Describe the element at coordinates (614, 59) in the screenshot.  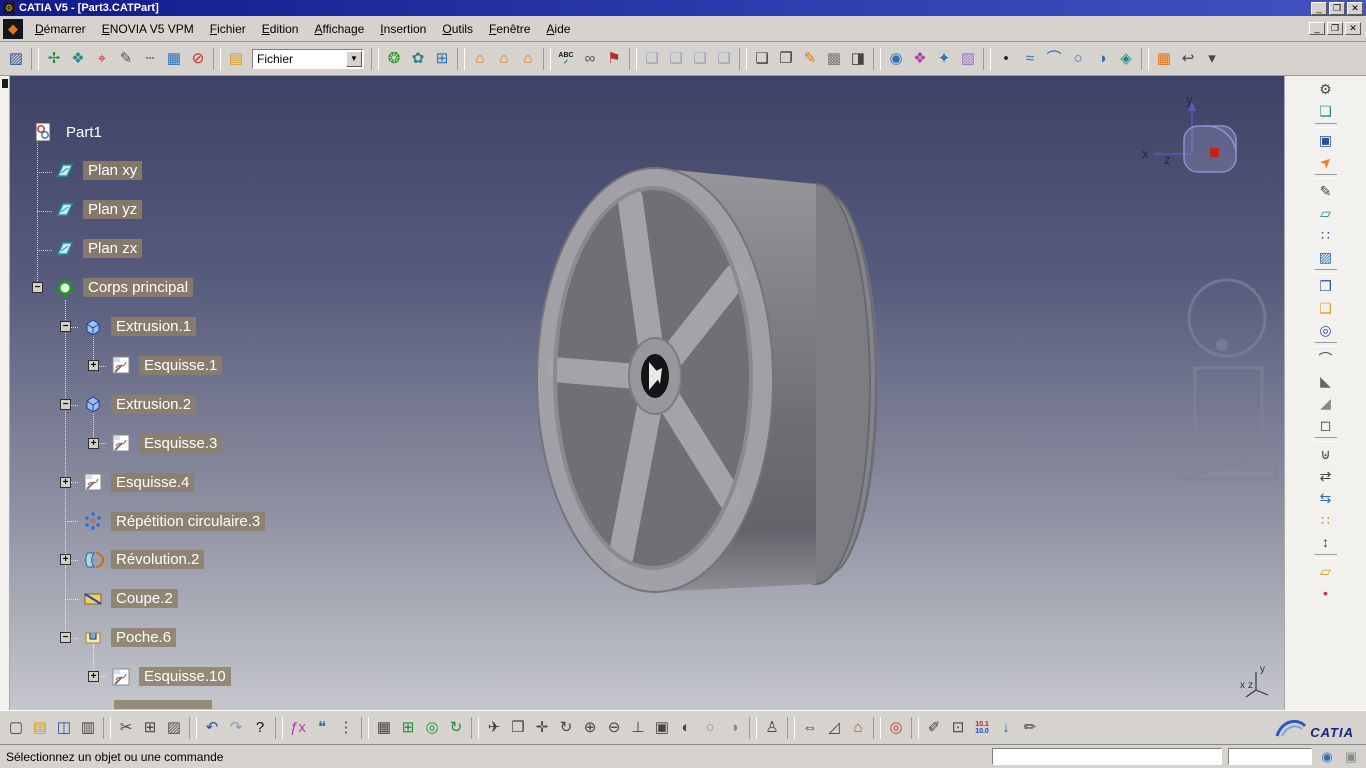
I see `publish-icon: ⚑` at that location.